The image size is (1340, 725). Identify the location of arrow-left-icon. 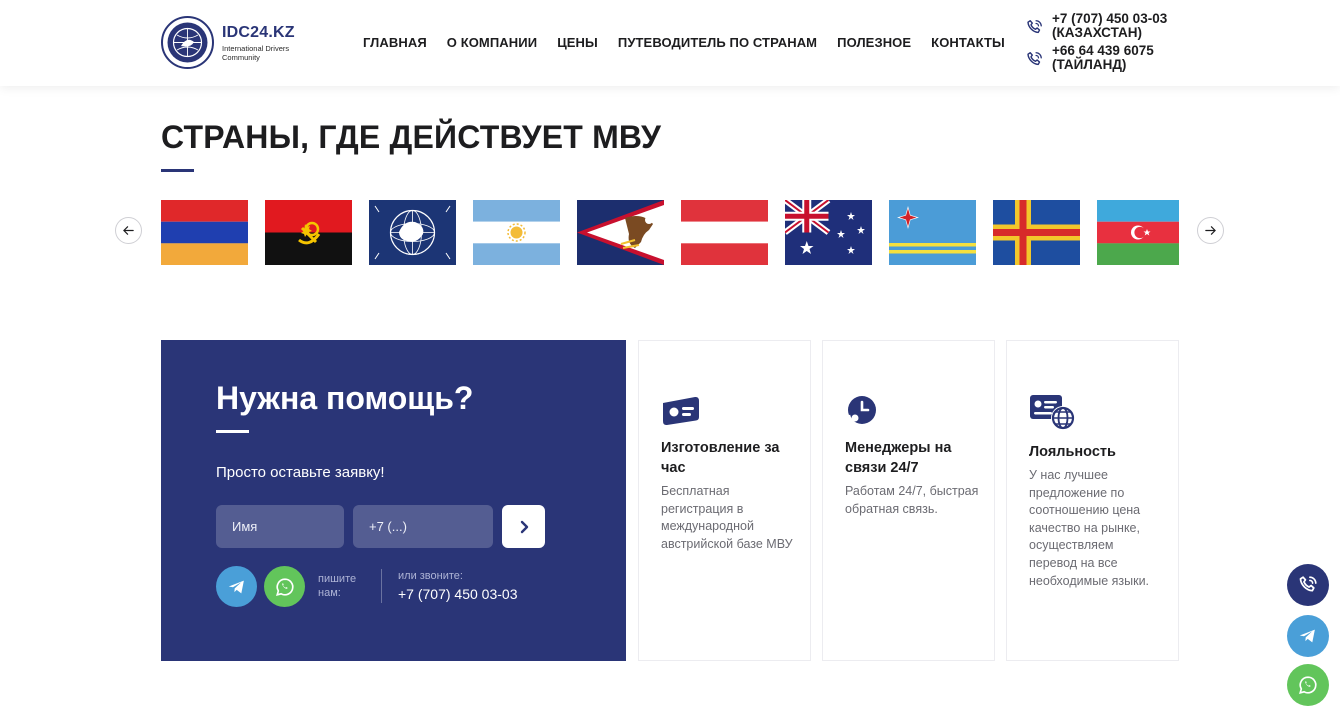
(128, 230).